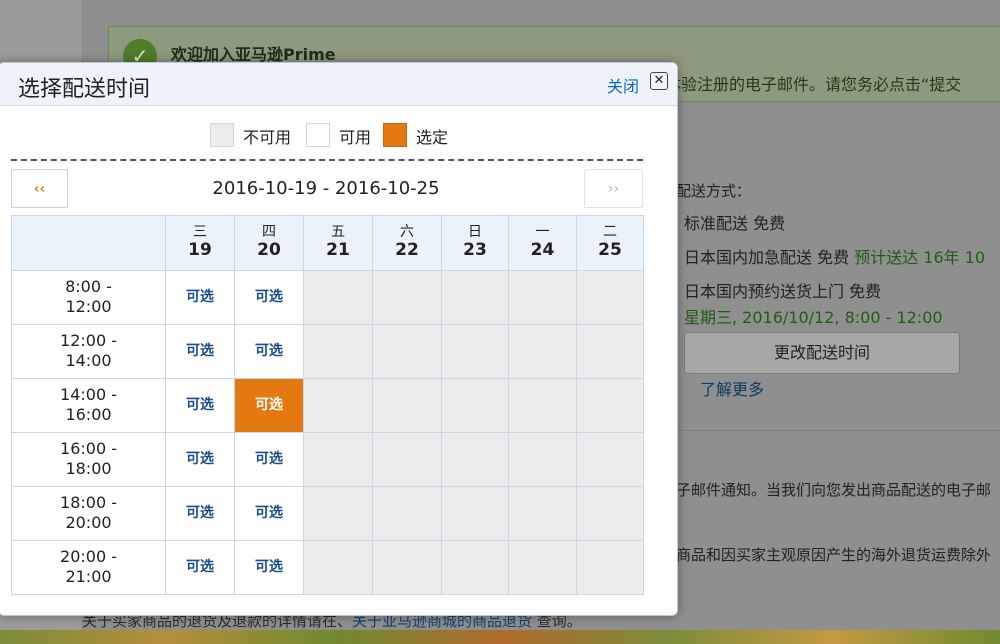 This screenshot has width=1000, height=644. Describe the element at coordinates (318, 135) in the screenshot. I see `legend-available-swatch` at that location.